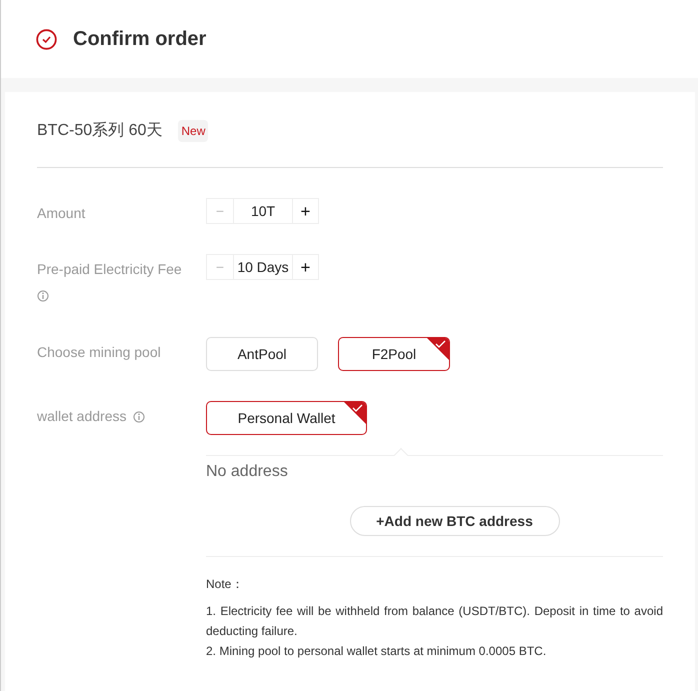 Image resolution: width=698 pixels, height=691 pixels. I want to click on option-button: Personal Wallet, so click(286, 418).